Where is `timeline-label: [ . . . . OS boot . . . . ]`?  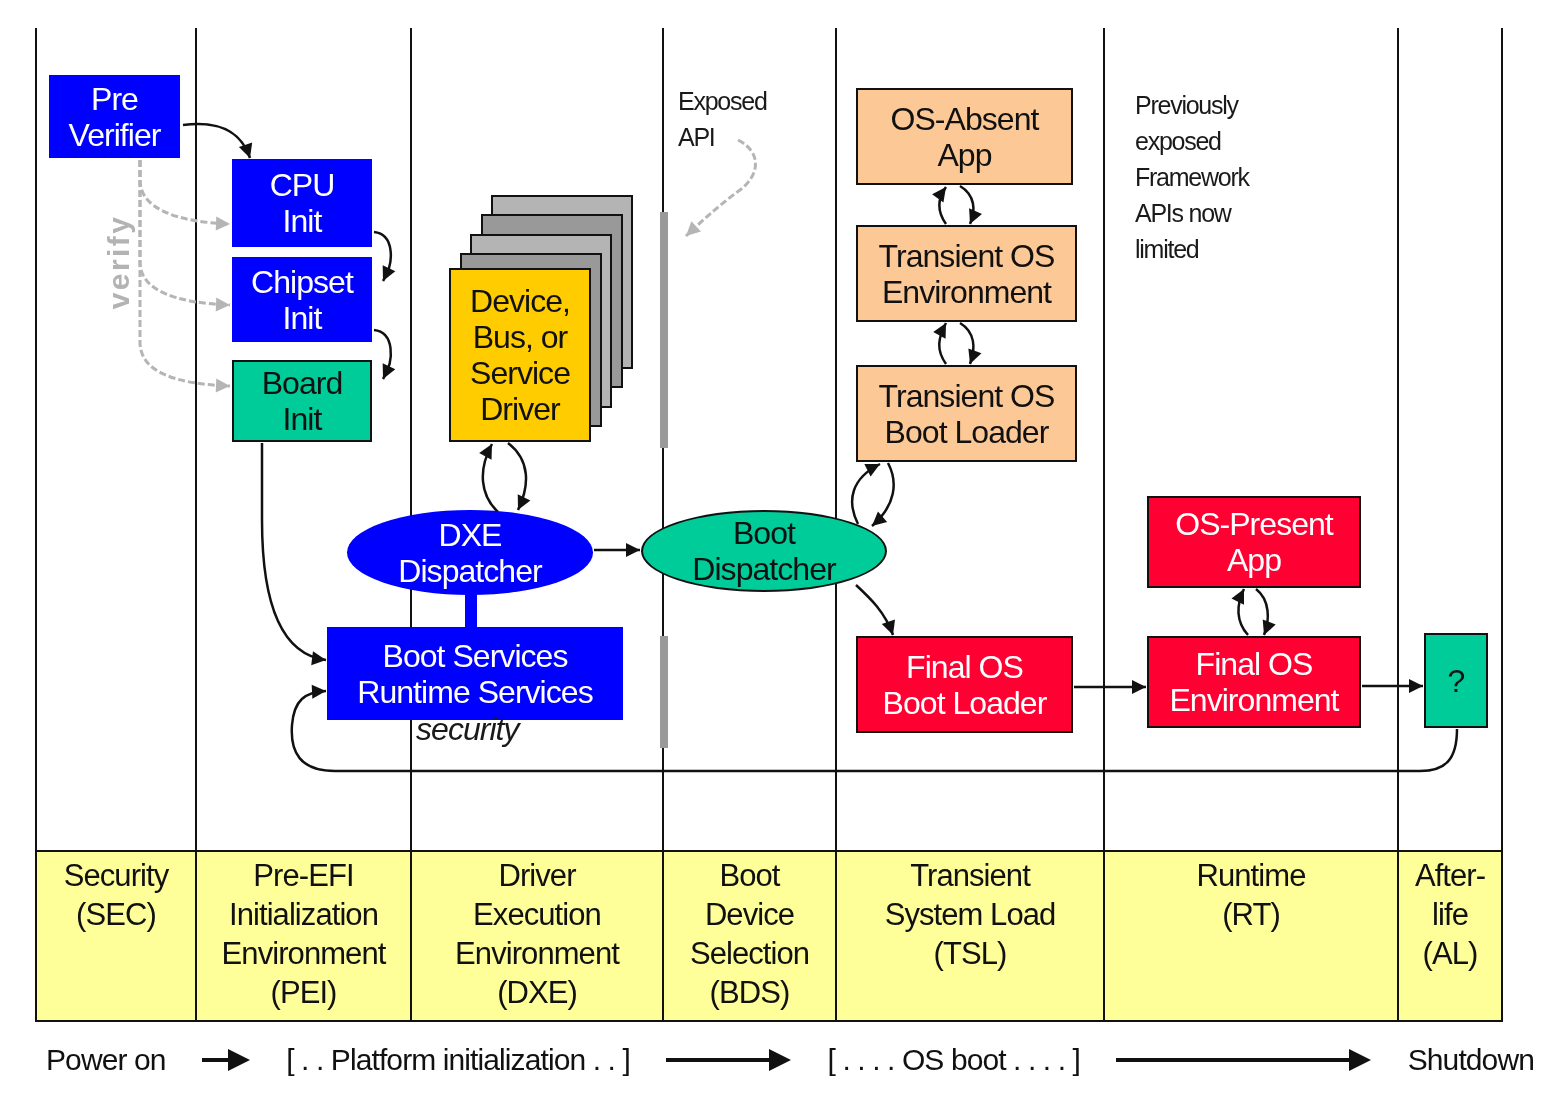 timeline-label: [ . . . . OS boot . . . . ] is located at coordinates (954, 1060).